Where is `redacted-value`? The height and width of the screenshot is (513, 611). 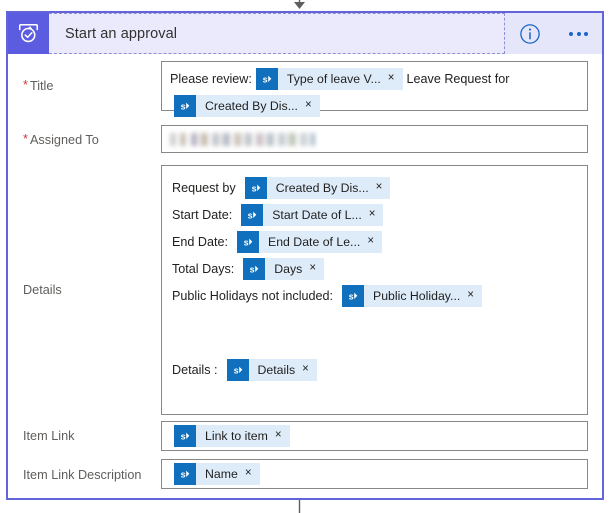 redacted-value is located at coordinates (242, 139).